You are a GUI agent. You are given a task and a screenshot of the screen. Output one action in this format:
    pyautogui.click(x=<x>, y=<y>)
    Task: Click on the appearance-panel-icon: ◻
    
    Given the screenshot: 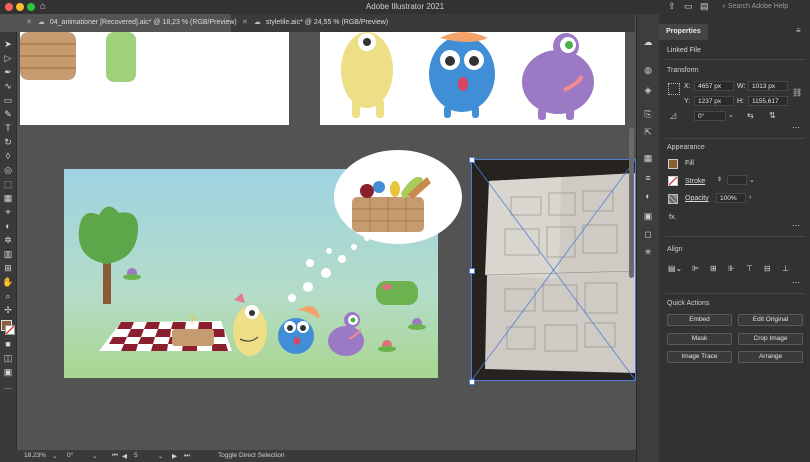 What is the action you would take?
    pyautogui.click(x=648, y=234)
    